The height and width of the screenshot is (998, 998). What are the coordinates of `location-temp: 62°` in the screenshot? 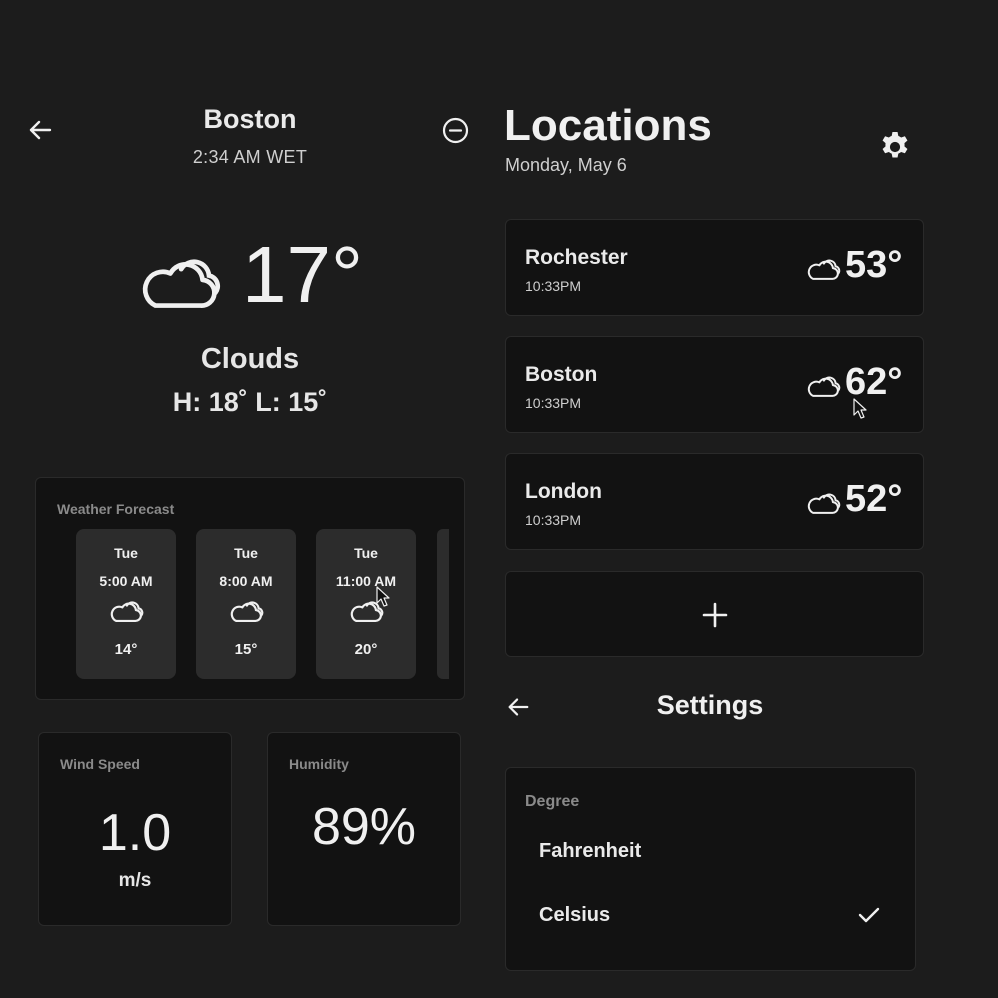 It's located at (874, 382).